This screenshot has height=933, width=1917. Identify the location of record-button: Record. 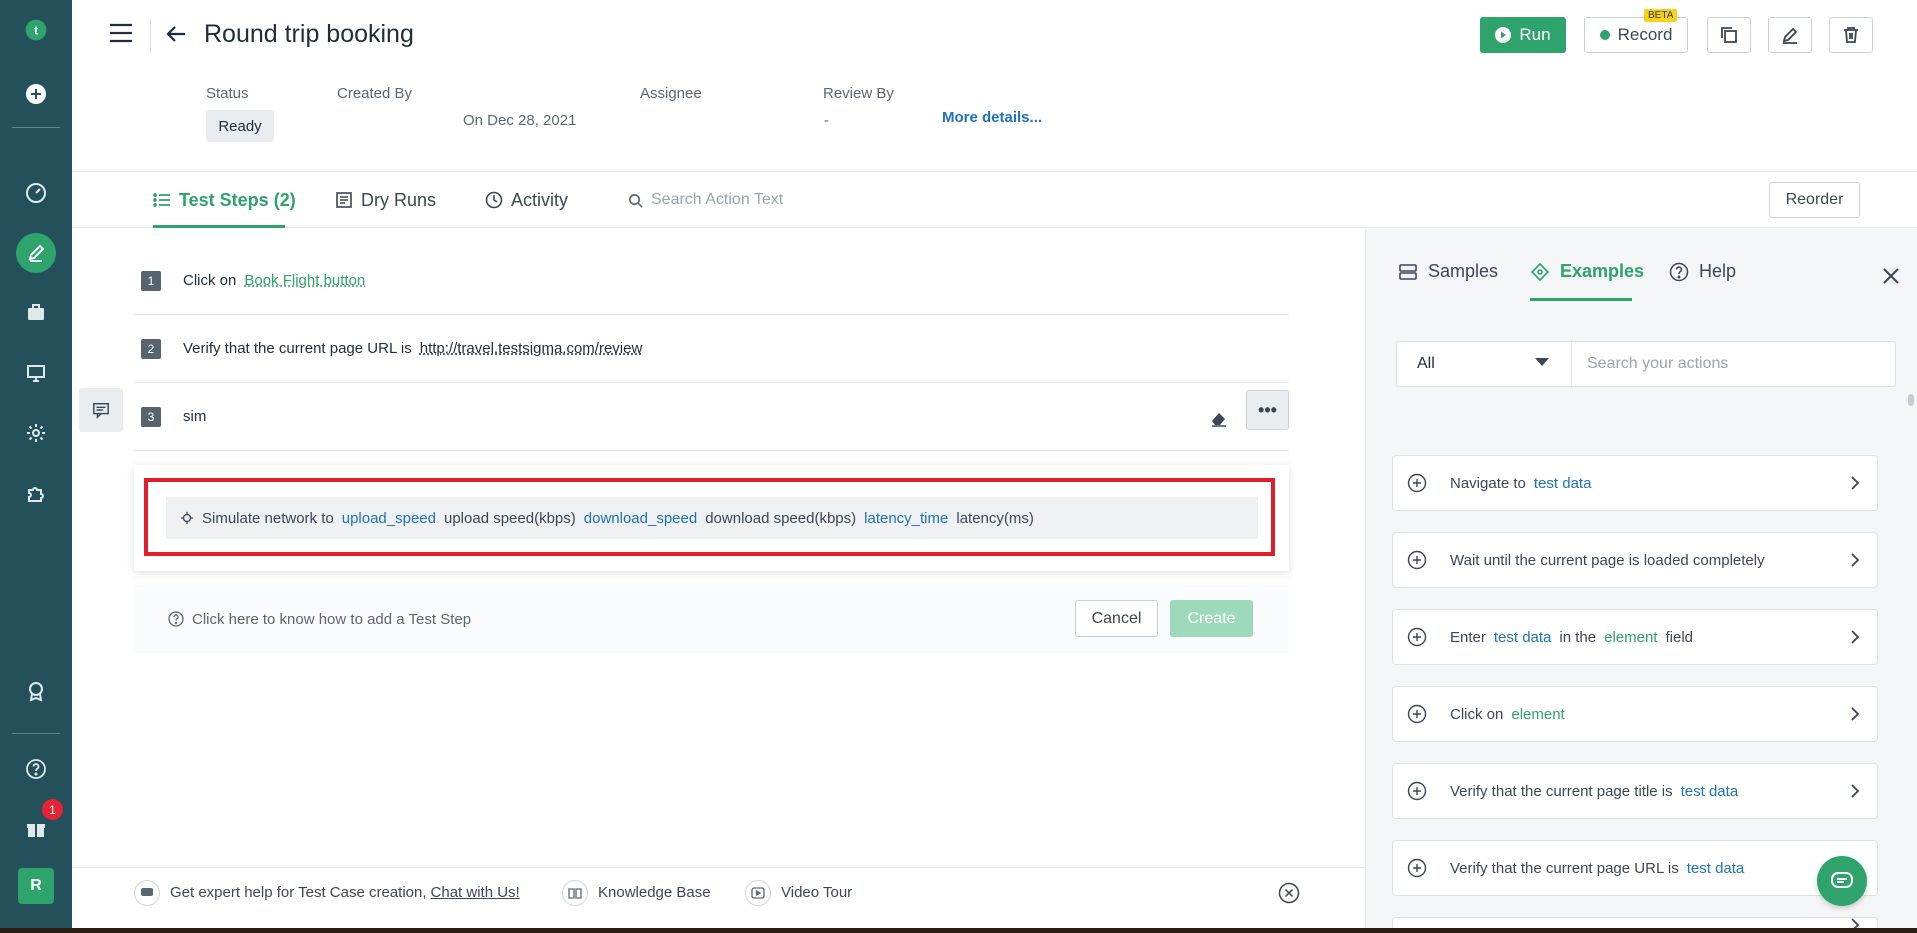
(1636, 35).